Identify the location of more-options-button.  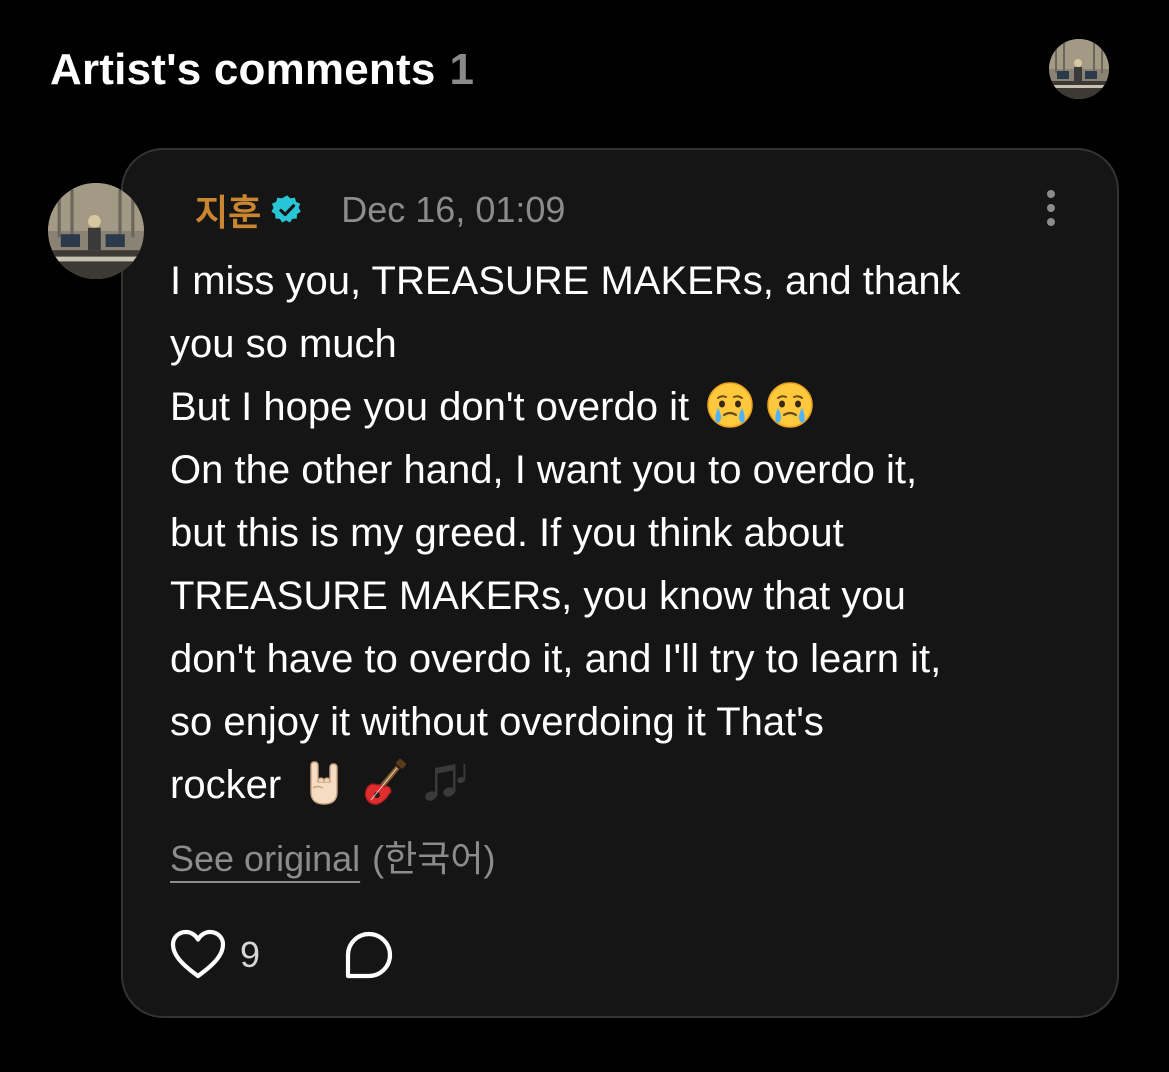
(1051, 208).